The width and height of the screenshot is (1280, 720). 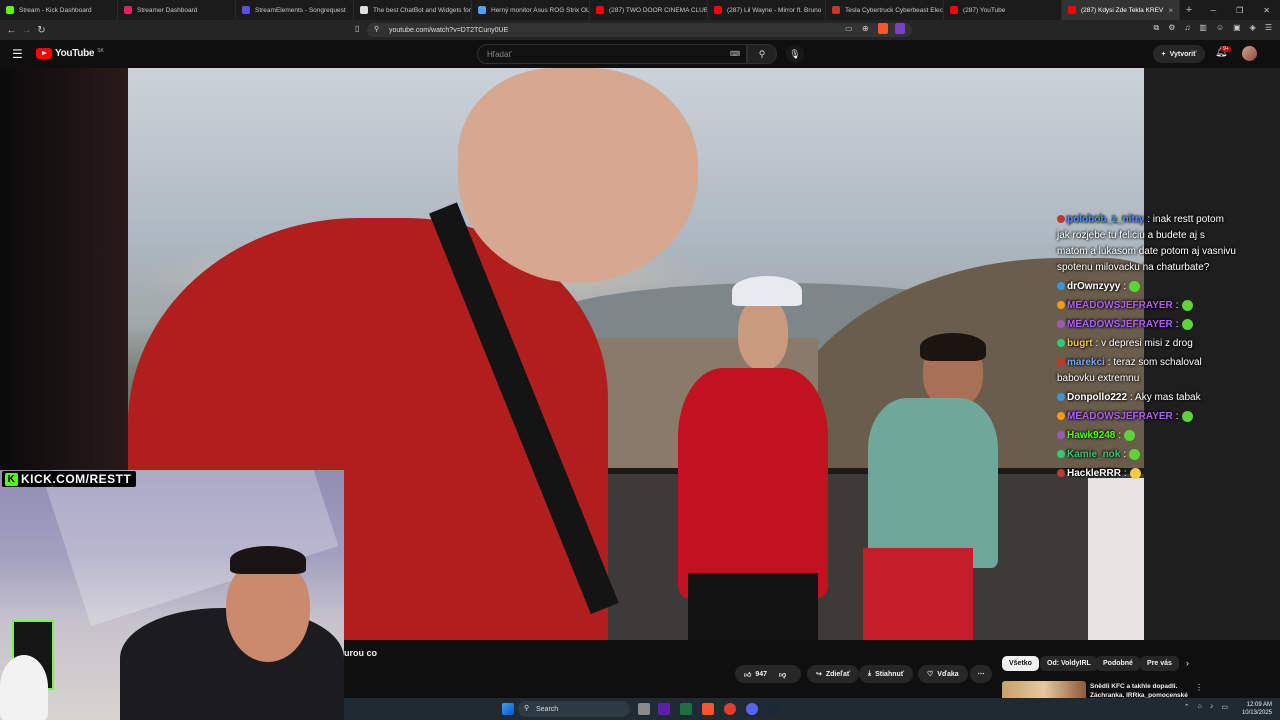 I want to click on chat-message: drOwnzyyy:, so click(x=1147, y=287).